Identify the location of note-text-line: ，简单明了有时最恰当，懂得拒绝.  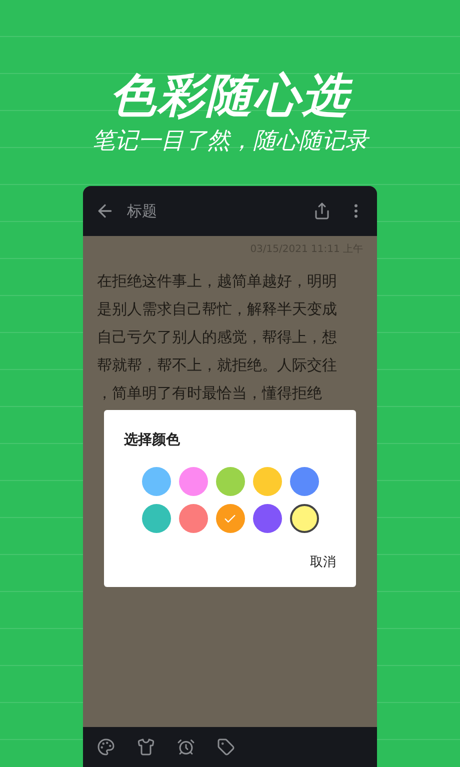
(210, 393).